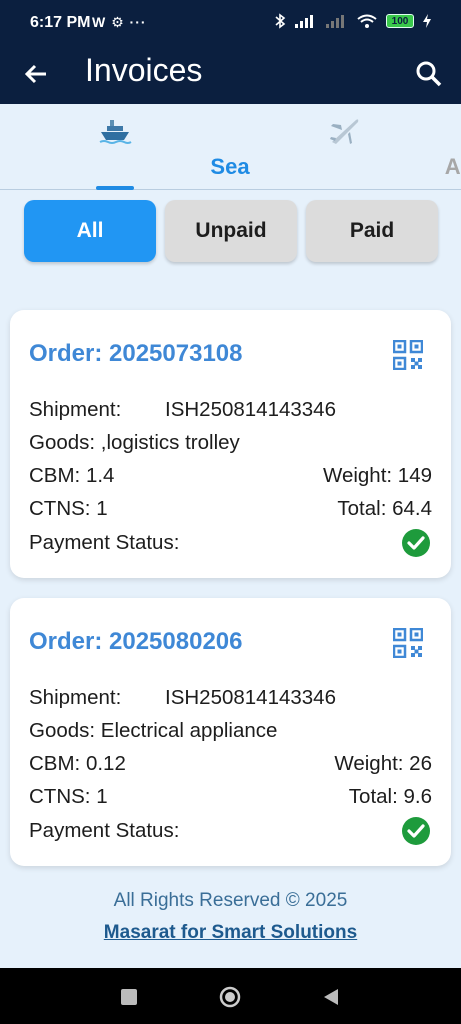  I want to click on tab-air: Air, so click(345, 147).